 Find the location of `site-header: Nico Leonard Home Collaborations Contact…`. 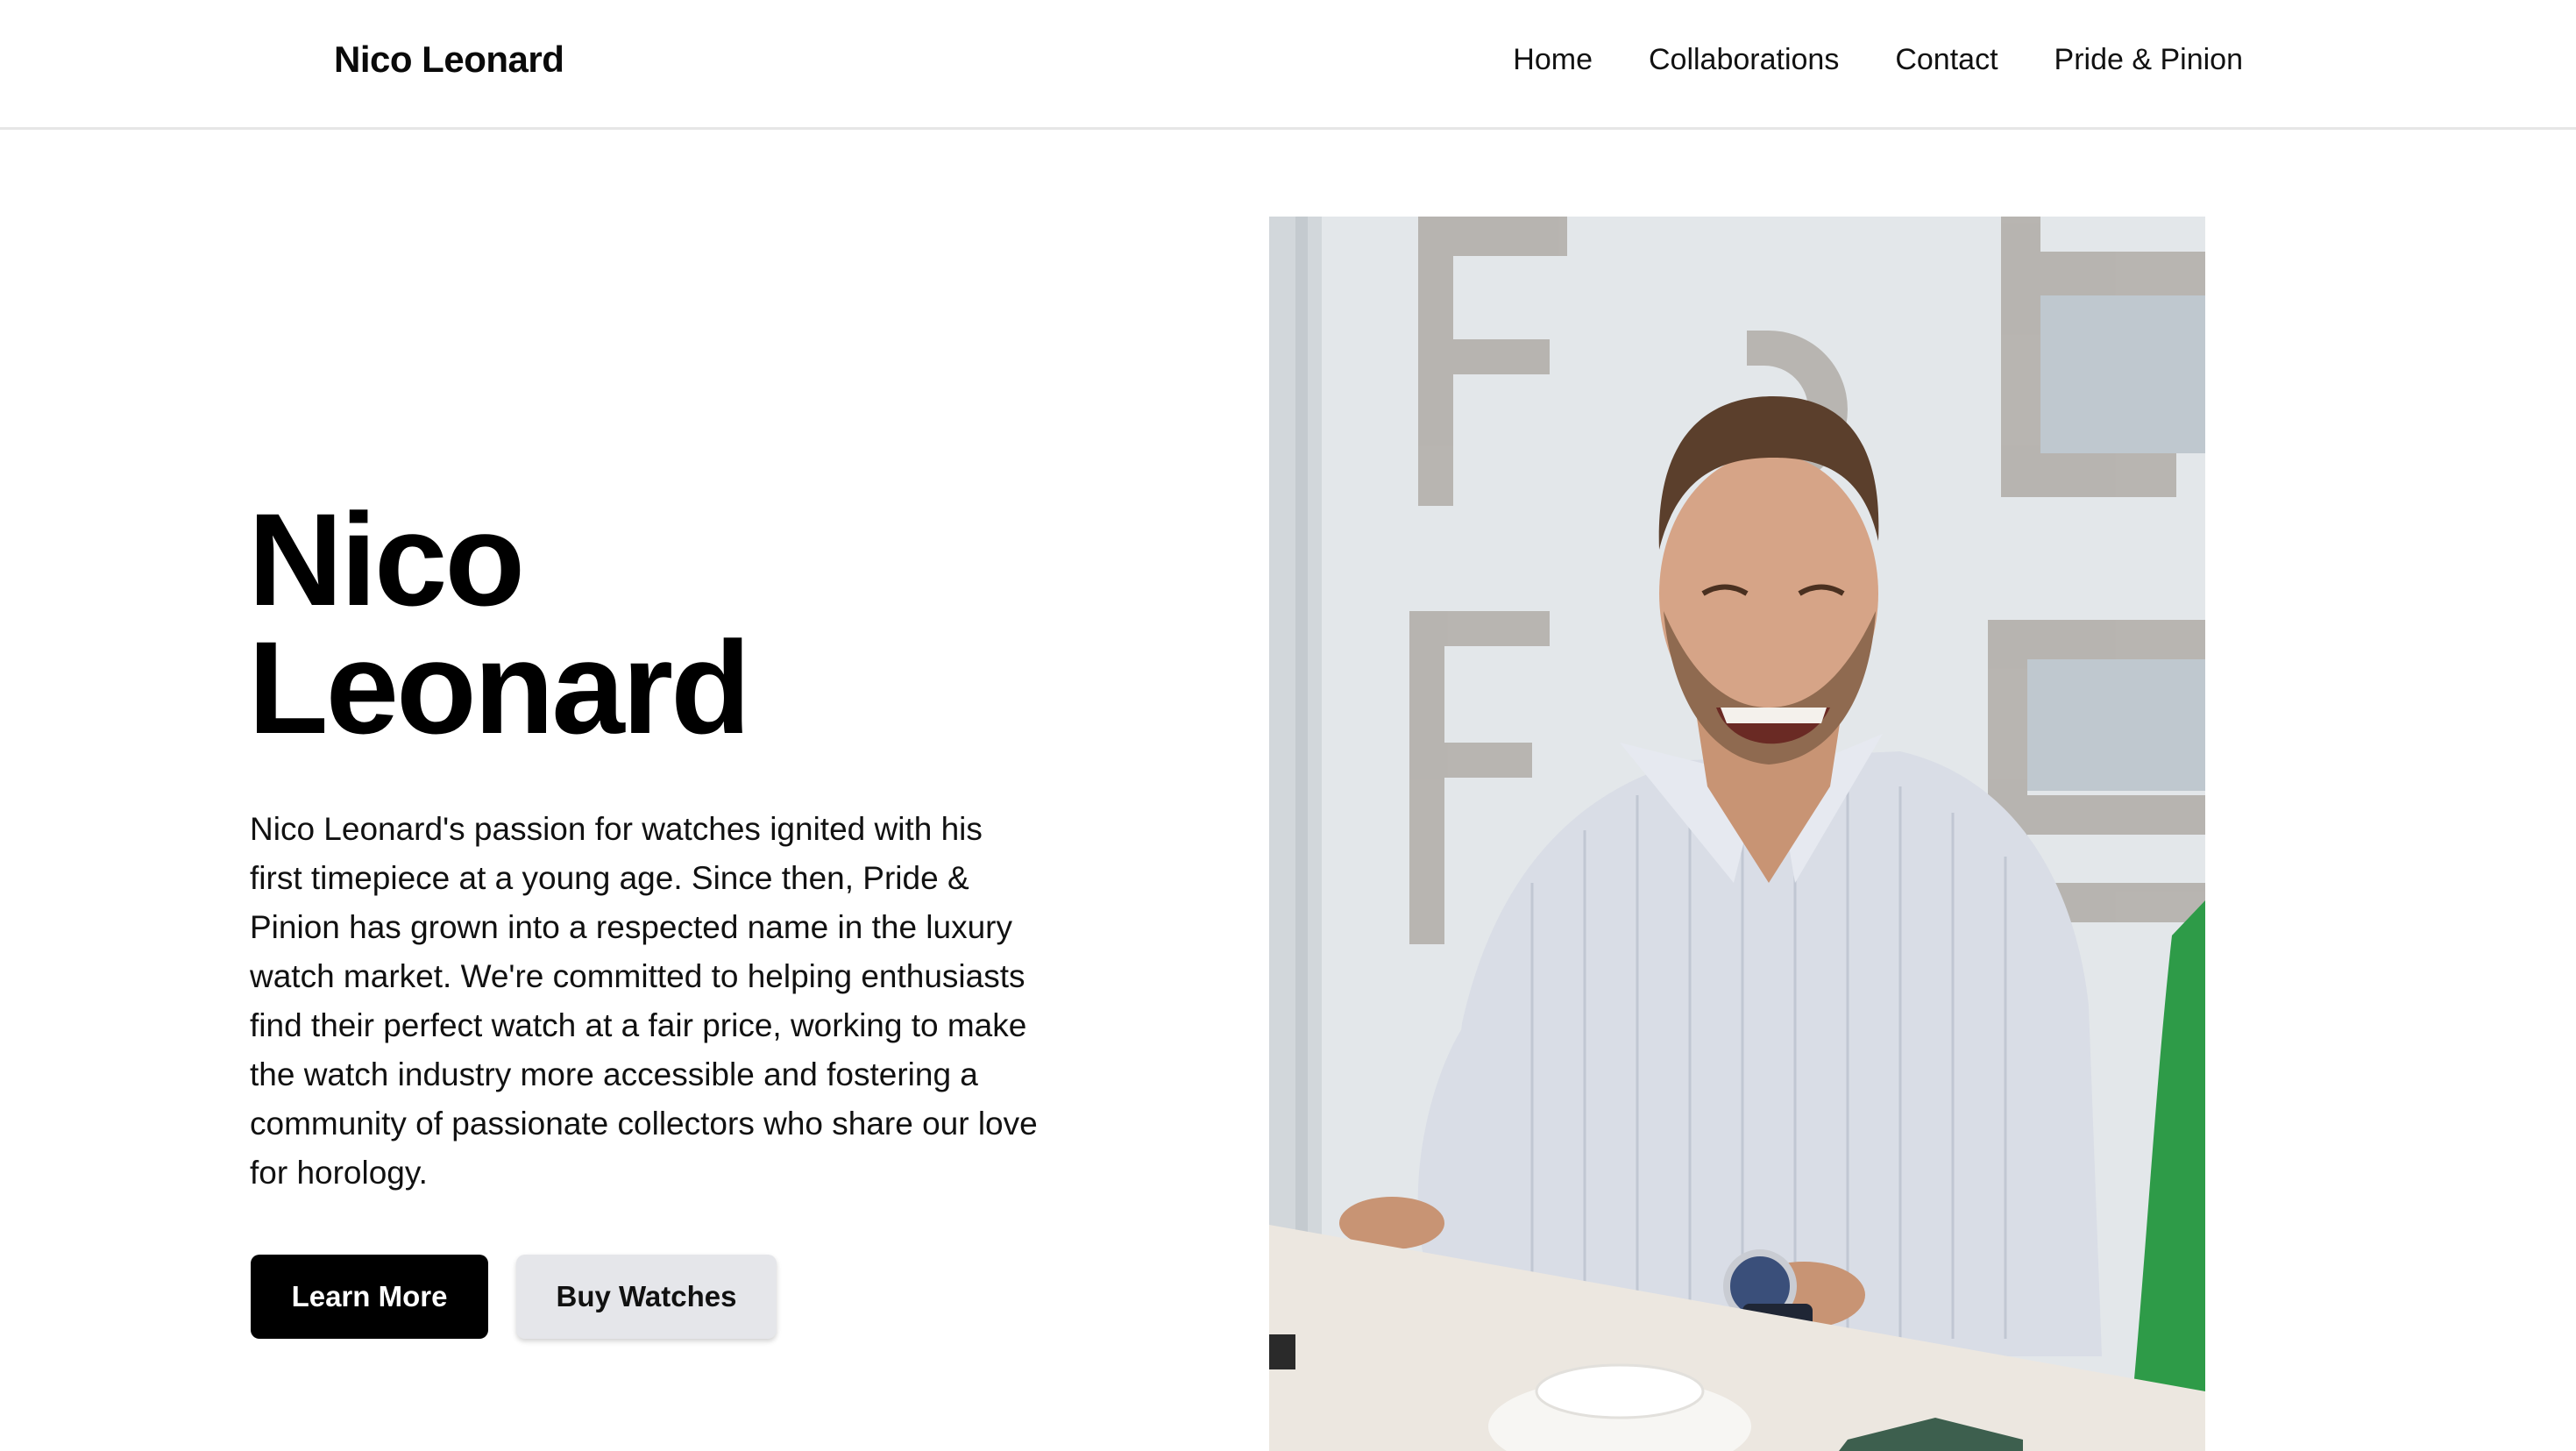

site-header: Nico Leonard Home Collaborations Contact… is located at coordinates (1288, 65).